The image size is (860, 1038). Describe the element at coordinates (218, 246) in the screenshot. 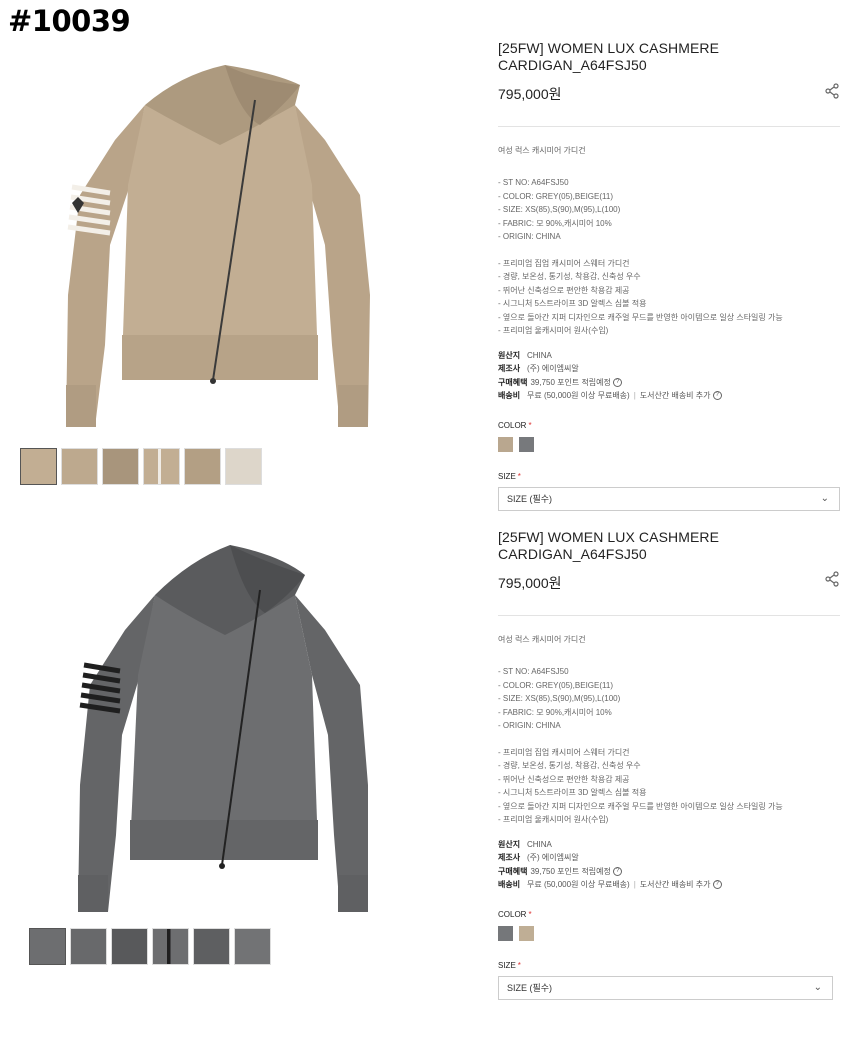

I see `beige-cardigan-illustration` at that location.